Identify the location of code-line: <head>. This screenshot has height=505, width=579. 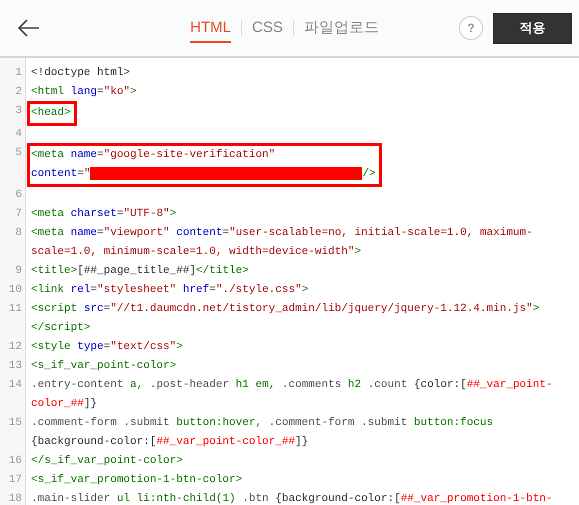
(51, 113).